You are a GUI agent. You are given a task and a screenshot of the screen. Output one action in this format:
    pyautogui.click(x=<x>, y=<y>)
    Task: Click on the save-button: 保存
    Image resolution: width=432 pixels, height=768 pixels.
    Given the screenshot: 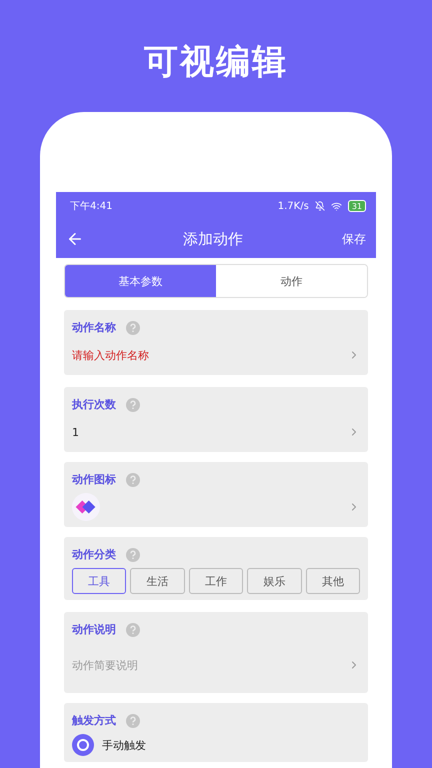 What is the action you would take?
    pyautogui.click(x=354, y=239)
    